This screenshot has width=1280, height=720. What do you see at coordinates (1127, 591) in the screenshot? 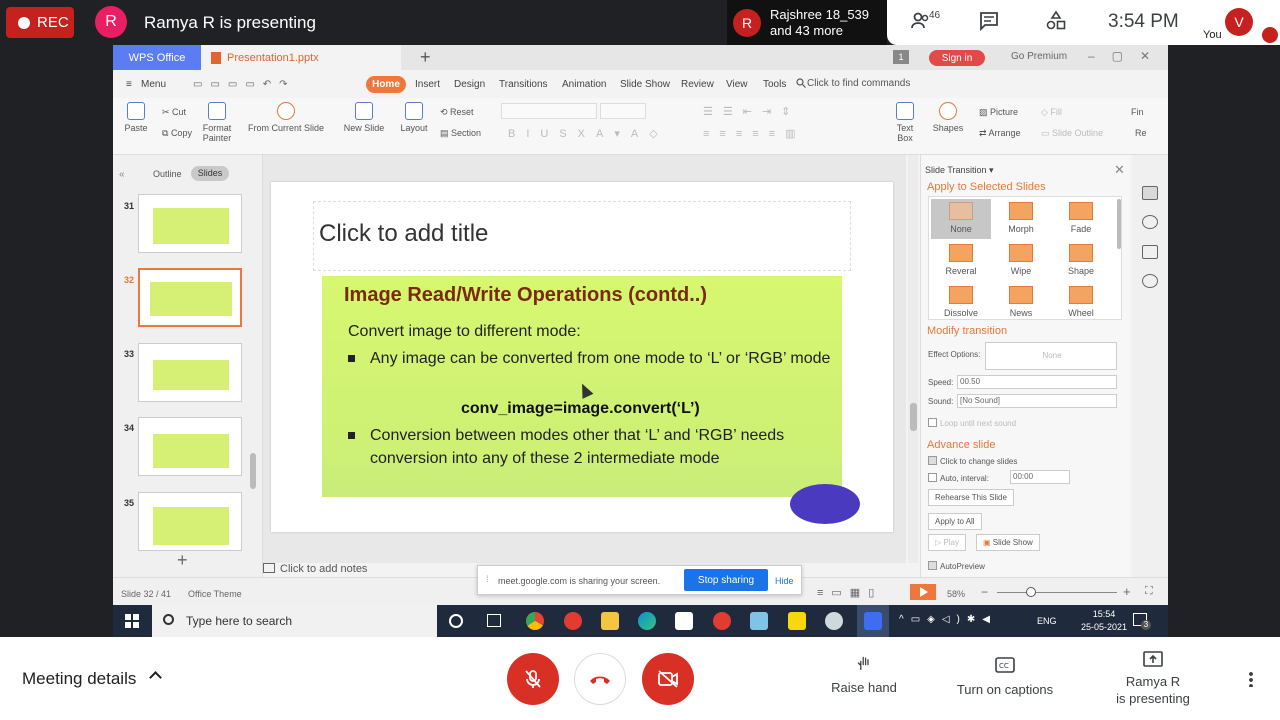
I see `zoom-in-icon: +` at bounding box center [1127, 591].